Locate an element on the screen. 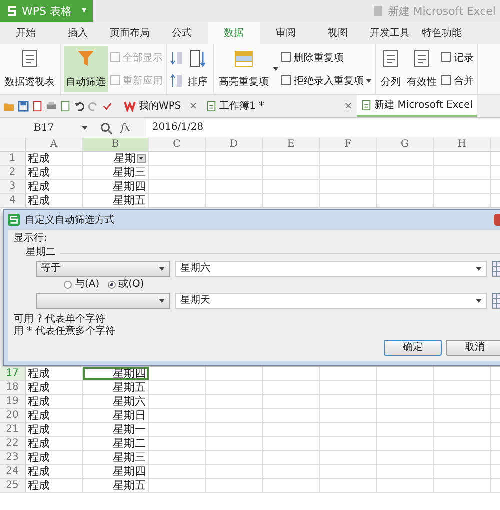  ribbon-tab: 审阅 is located at coordinates (286, 33).